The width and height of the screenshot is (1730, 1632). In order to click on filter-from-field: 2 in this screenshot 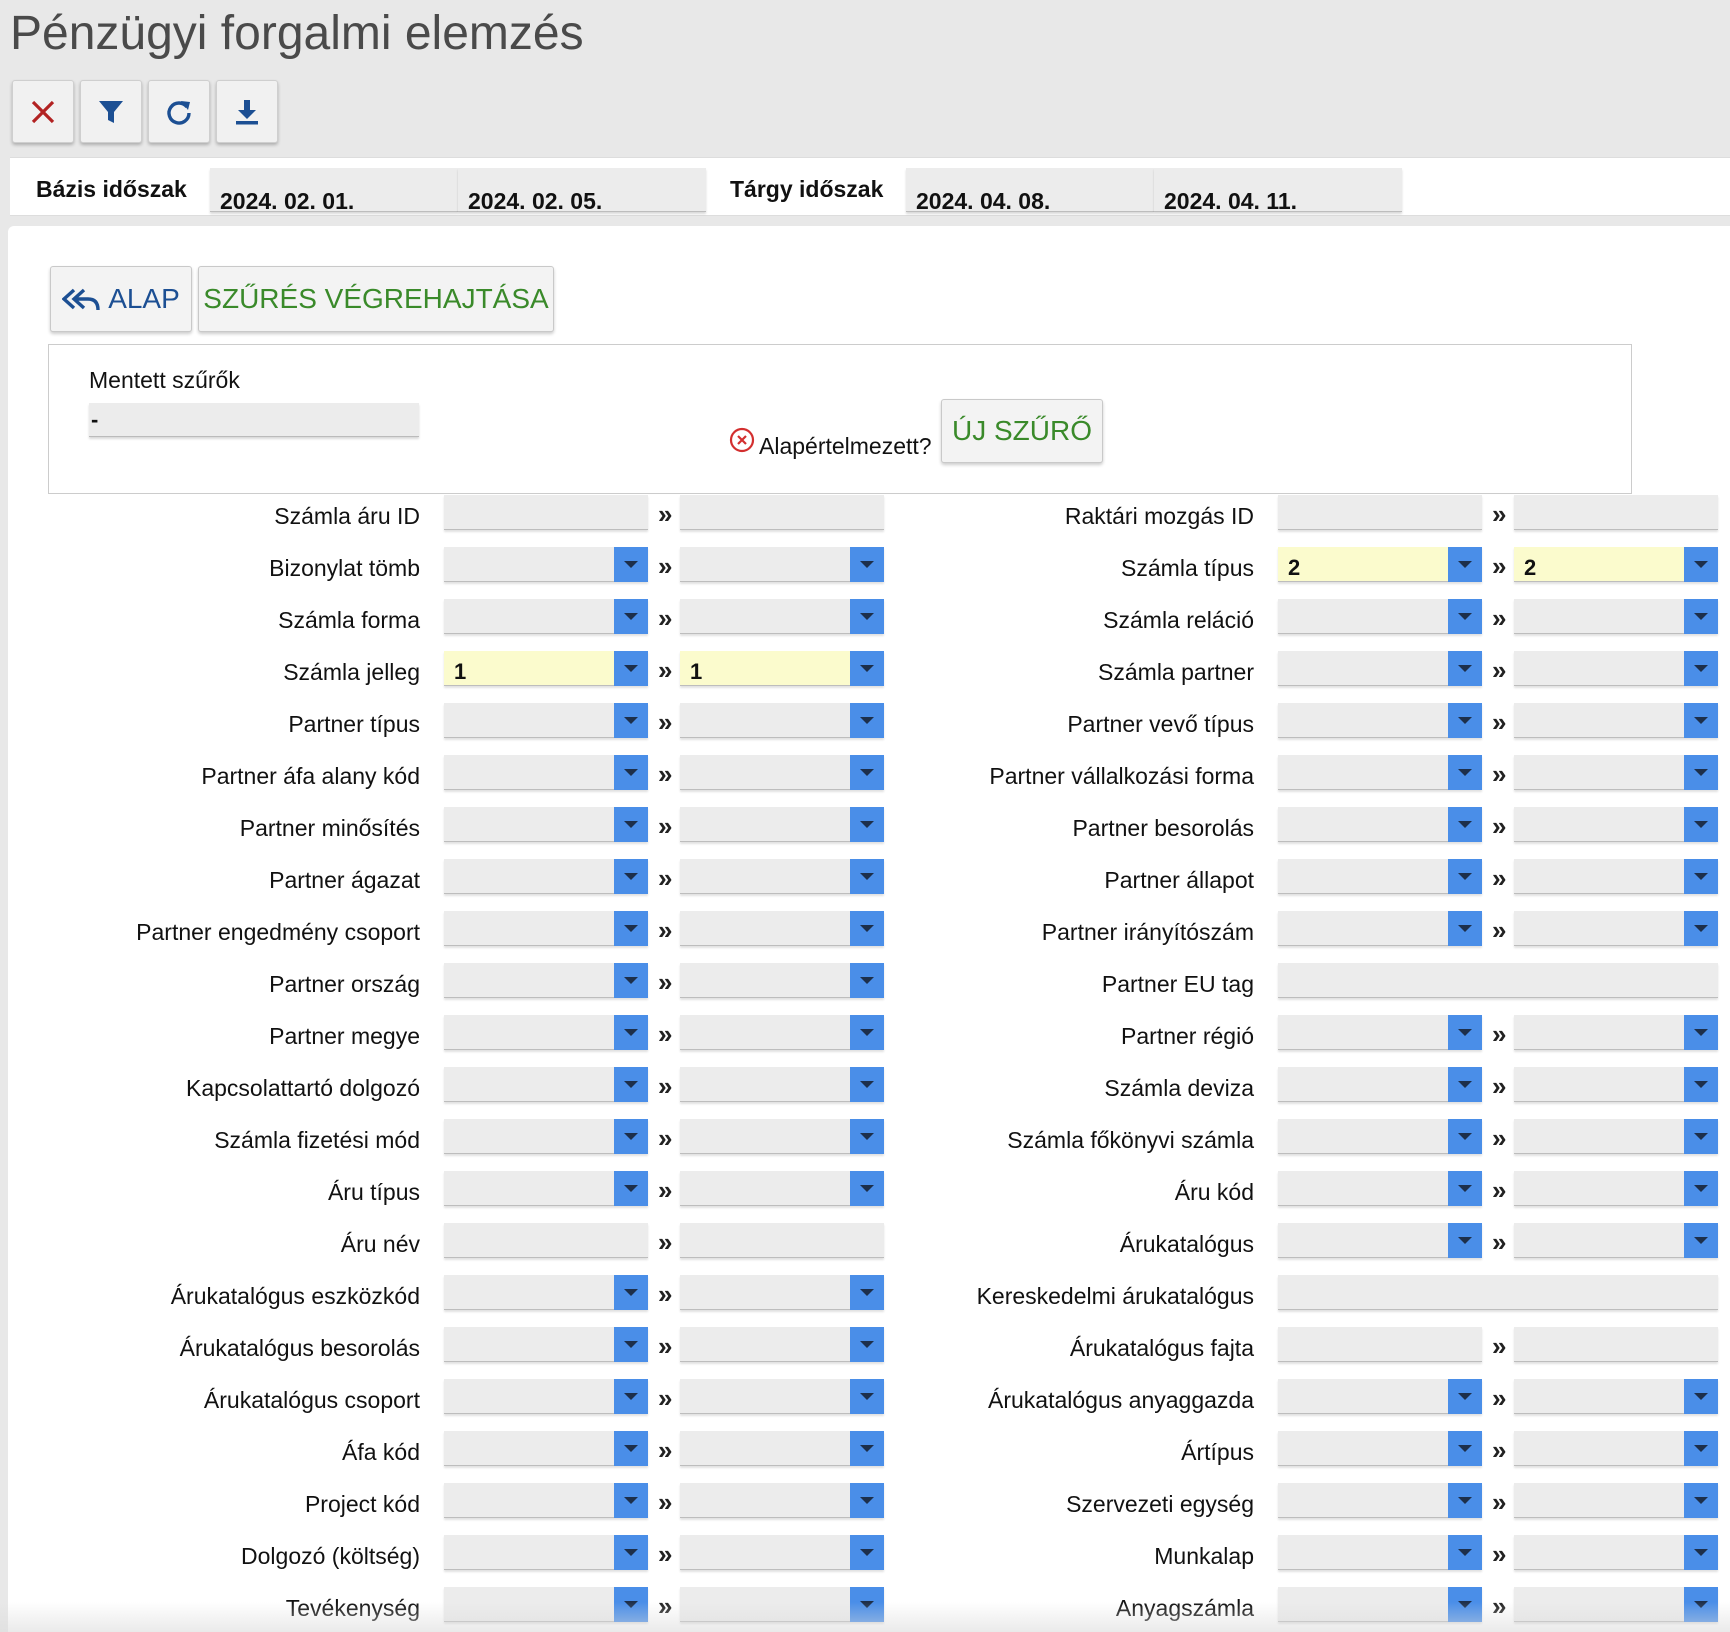, I will do `click(1380, 564)`.